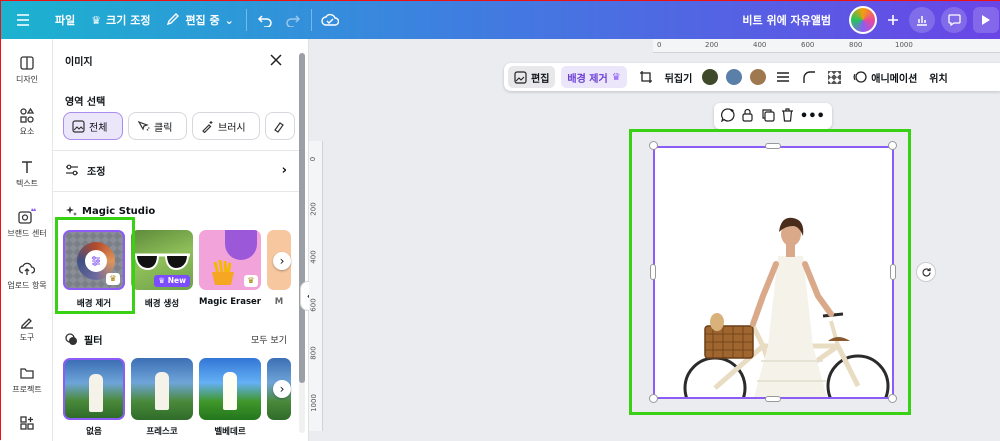 The width and height of the screenshot is (1000, 441). What do you see at coordinates (279, 302) in the screenshot?
I see `card-label: M` at bounding box center [279, 302].